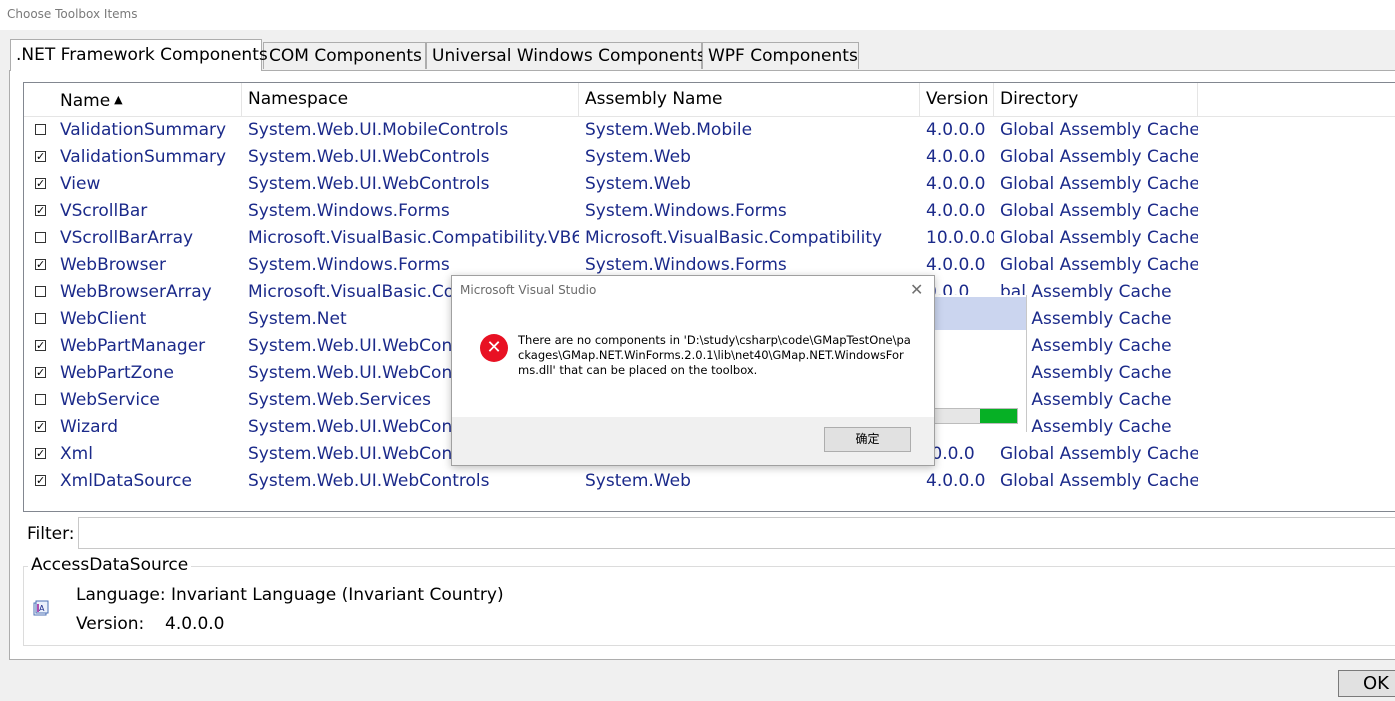  I want to click on cell-namespace: System.Windows.Forms, so click(349, 211).